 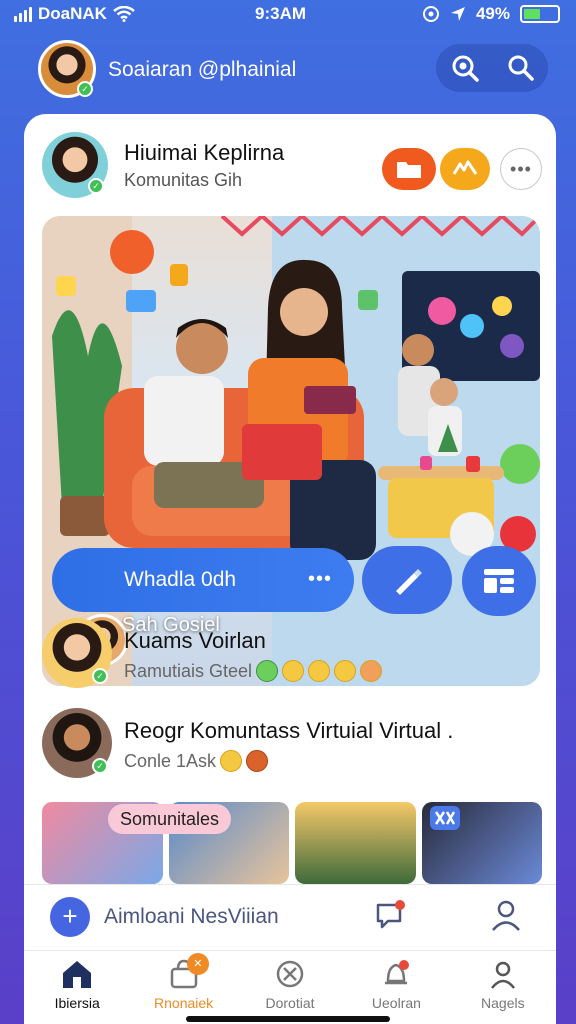 I want to click on hero-action-pill: Whadla 0dh •••, so click(x=203, y=580).